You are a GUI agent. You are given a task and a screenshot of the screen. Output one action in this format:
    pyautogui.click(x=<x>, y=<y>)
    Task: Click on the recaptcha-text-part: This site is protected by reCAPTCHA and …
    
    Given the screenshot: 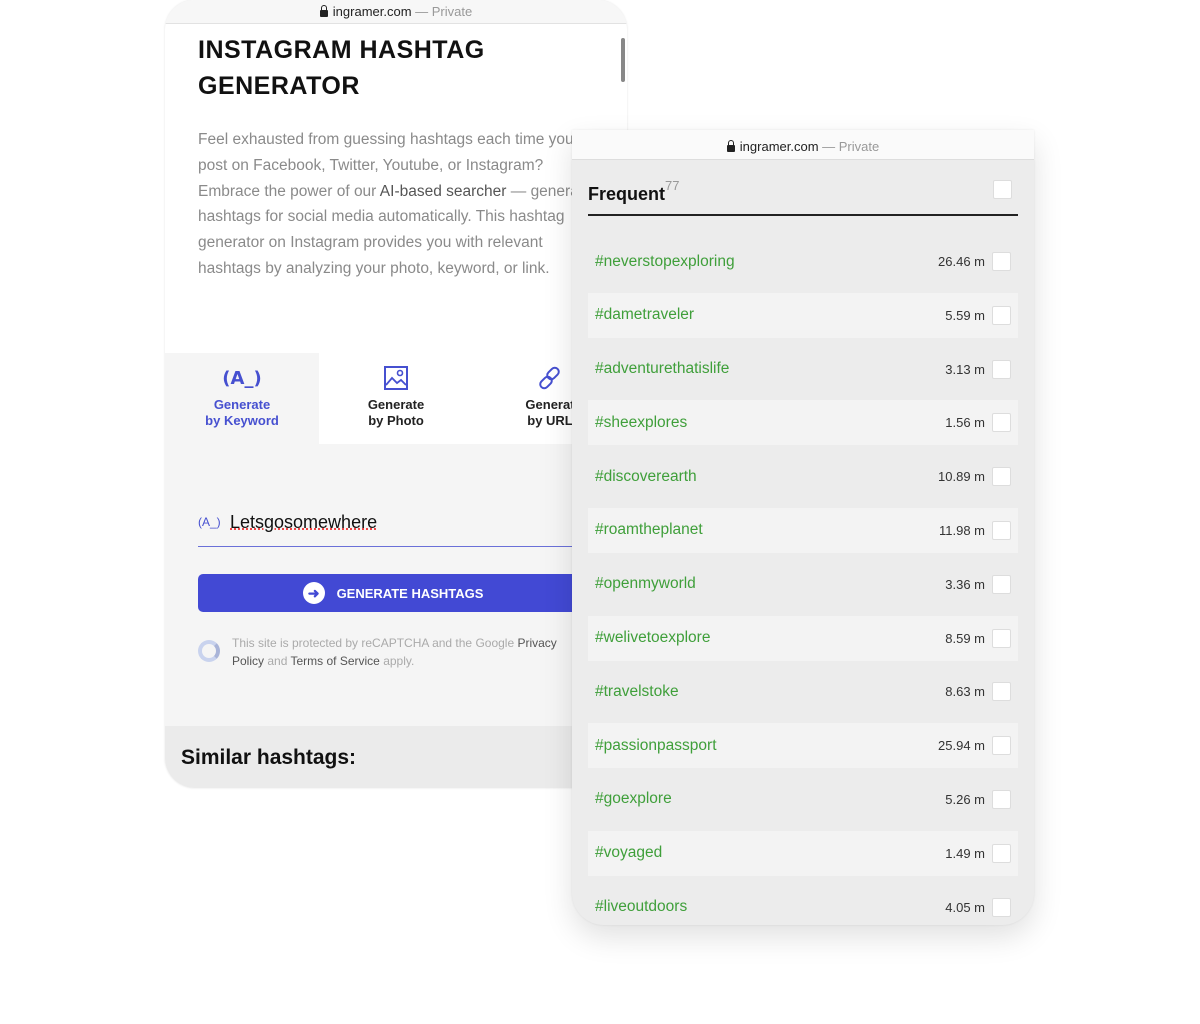 What is the action you would take?
    pyautogui.click(x=375, y=643)
    